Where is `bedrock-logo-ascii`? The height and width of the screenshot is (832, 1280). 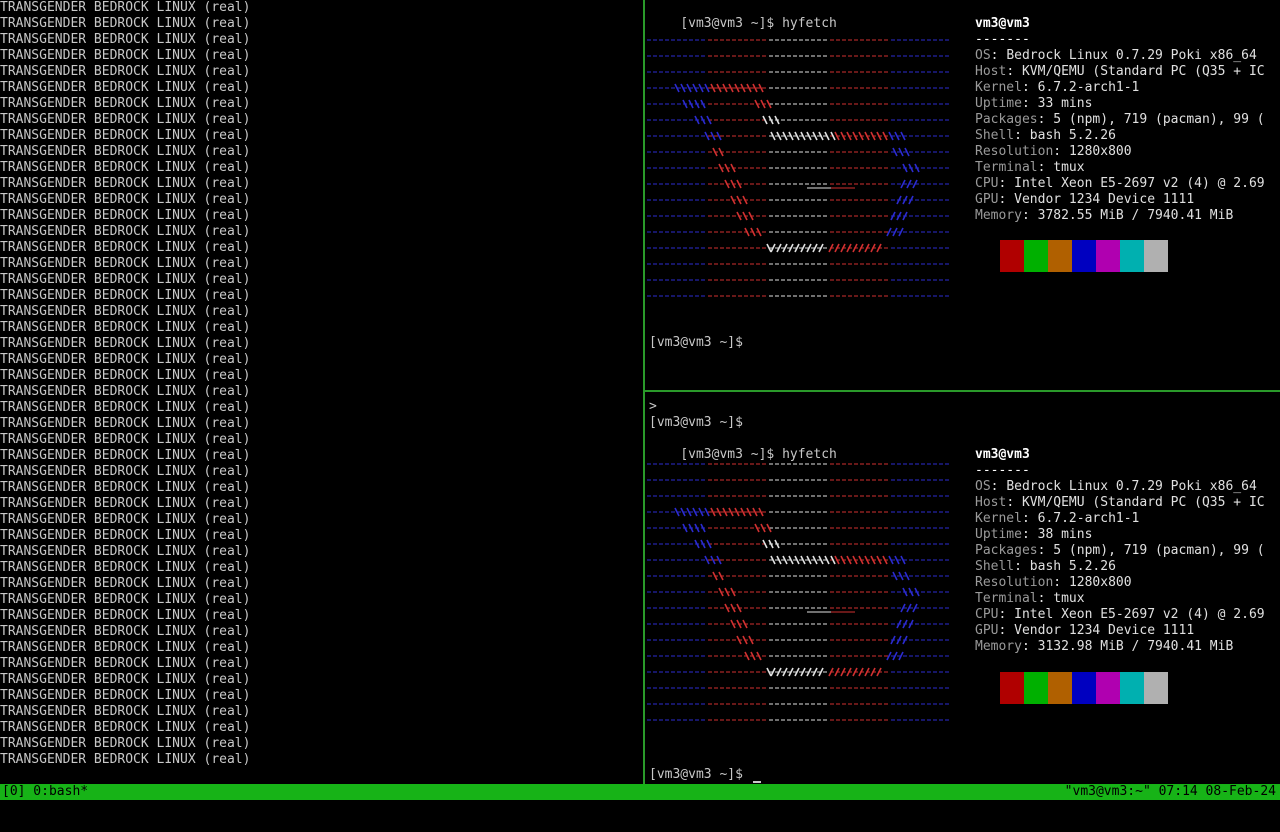
bedrock-logo-ascii is located at coordinates (798, 168).